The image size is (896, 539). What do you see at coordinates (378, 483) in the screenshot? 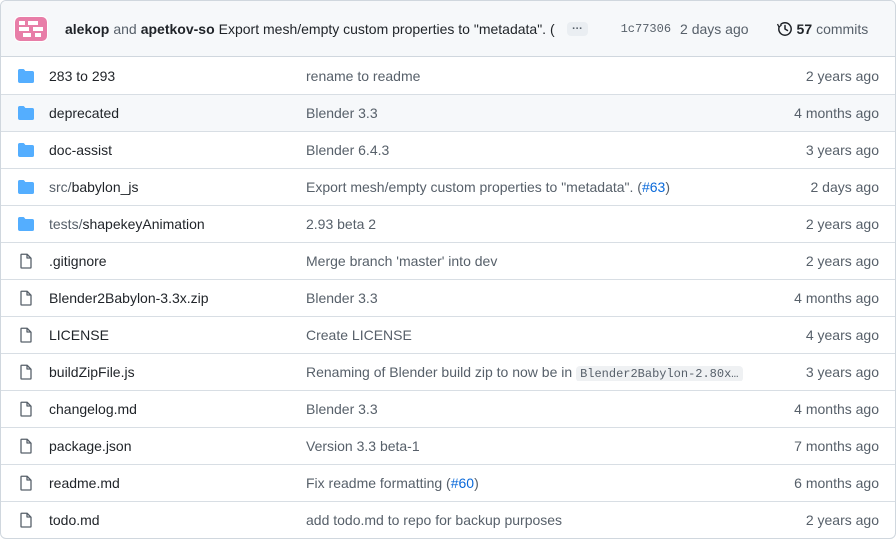
I see `commit-message-text: Fix readme formatting (` at bounding box center [378, 483].